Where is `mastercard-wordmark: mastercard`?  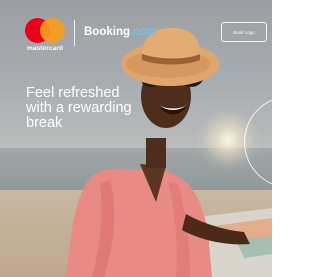 mastercard-wordmark: mastercard is located at coordinates (45, 48).